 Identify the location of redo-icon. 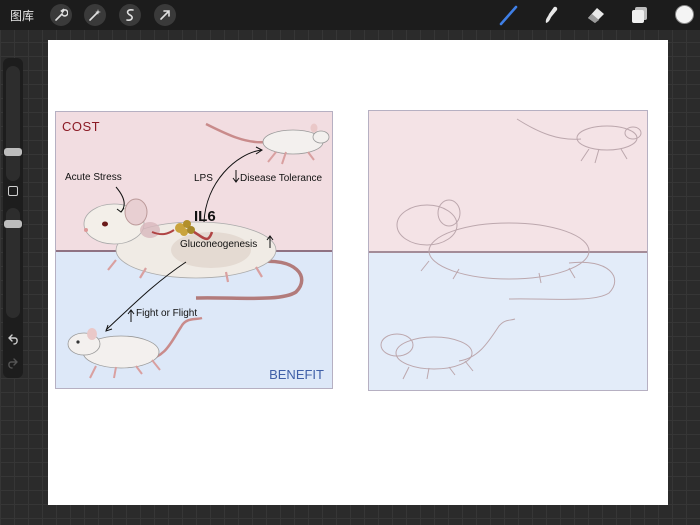
(13, 364).